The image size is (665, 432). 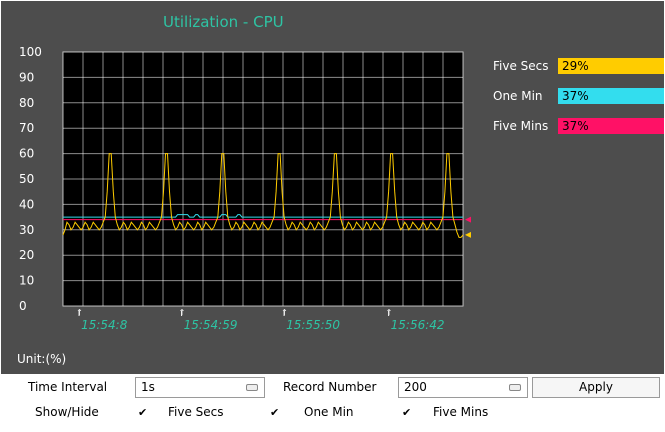 What do you see at coordinates (200, 387) in the screenshot?
I see `time-interval-select: 1s` at bounding box center [200, 387].